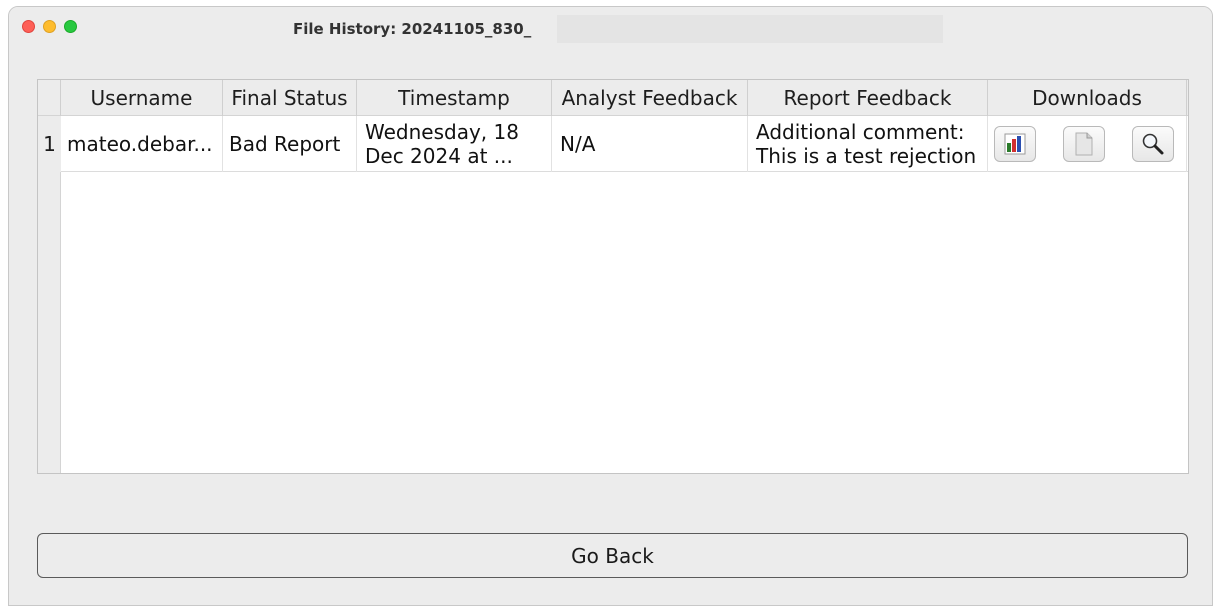  Describe the element at coordinates (412, 29) in the screenshot. I see `window-title: File History: 20241105_830_` at that location.